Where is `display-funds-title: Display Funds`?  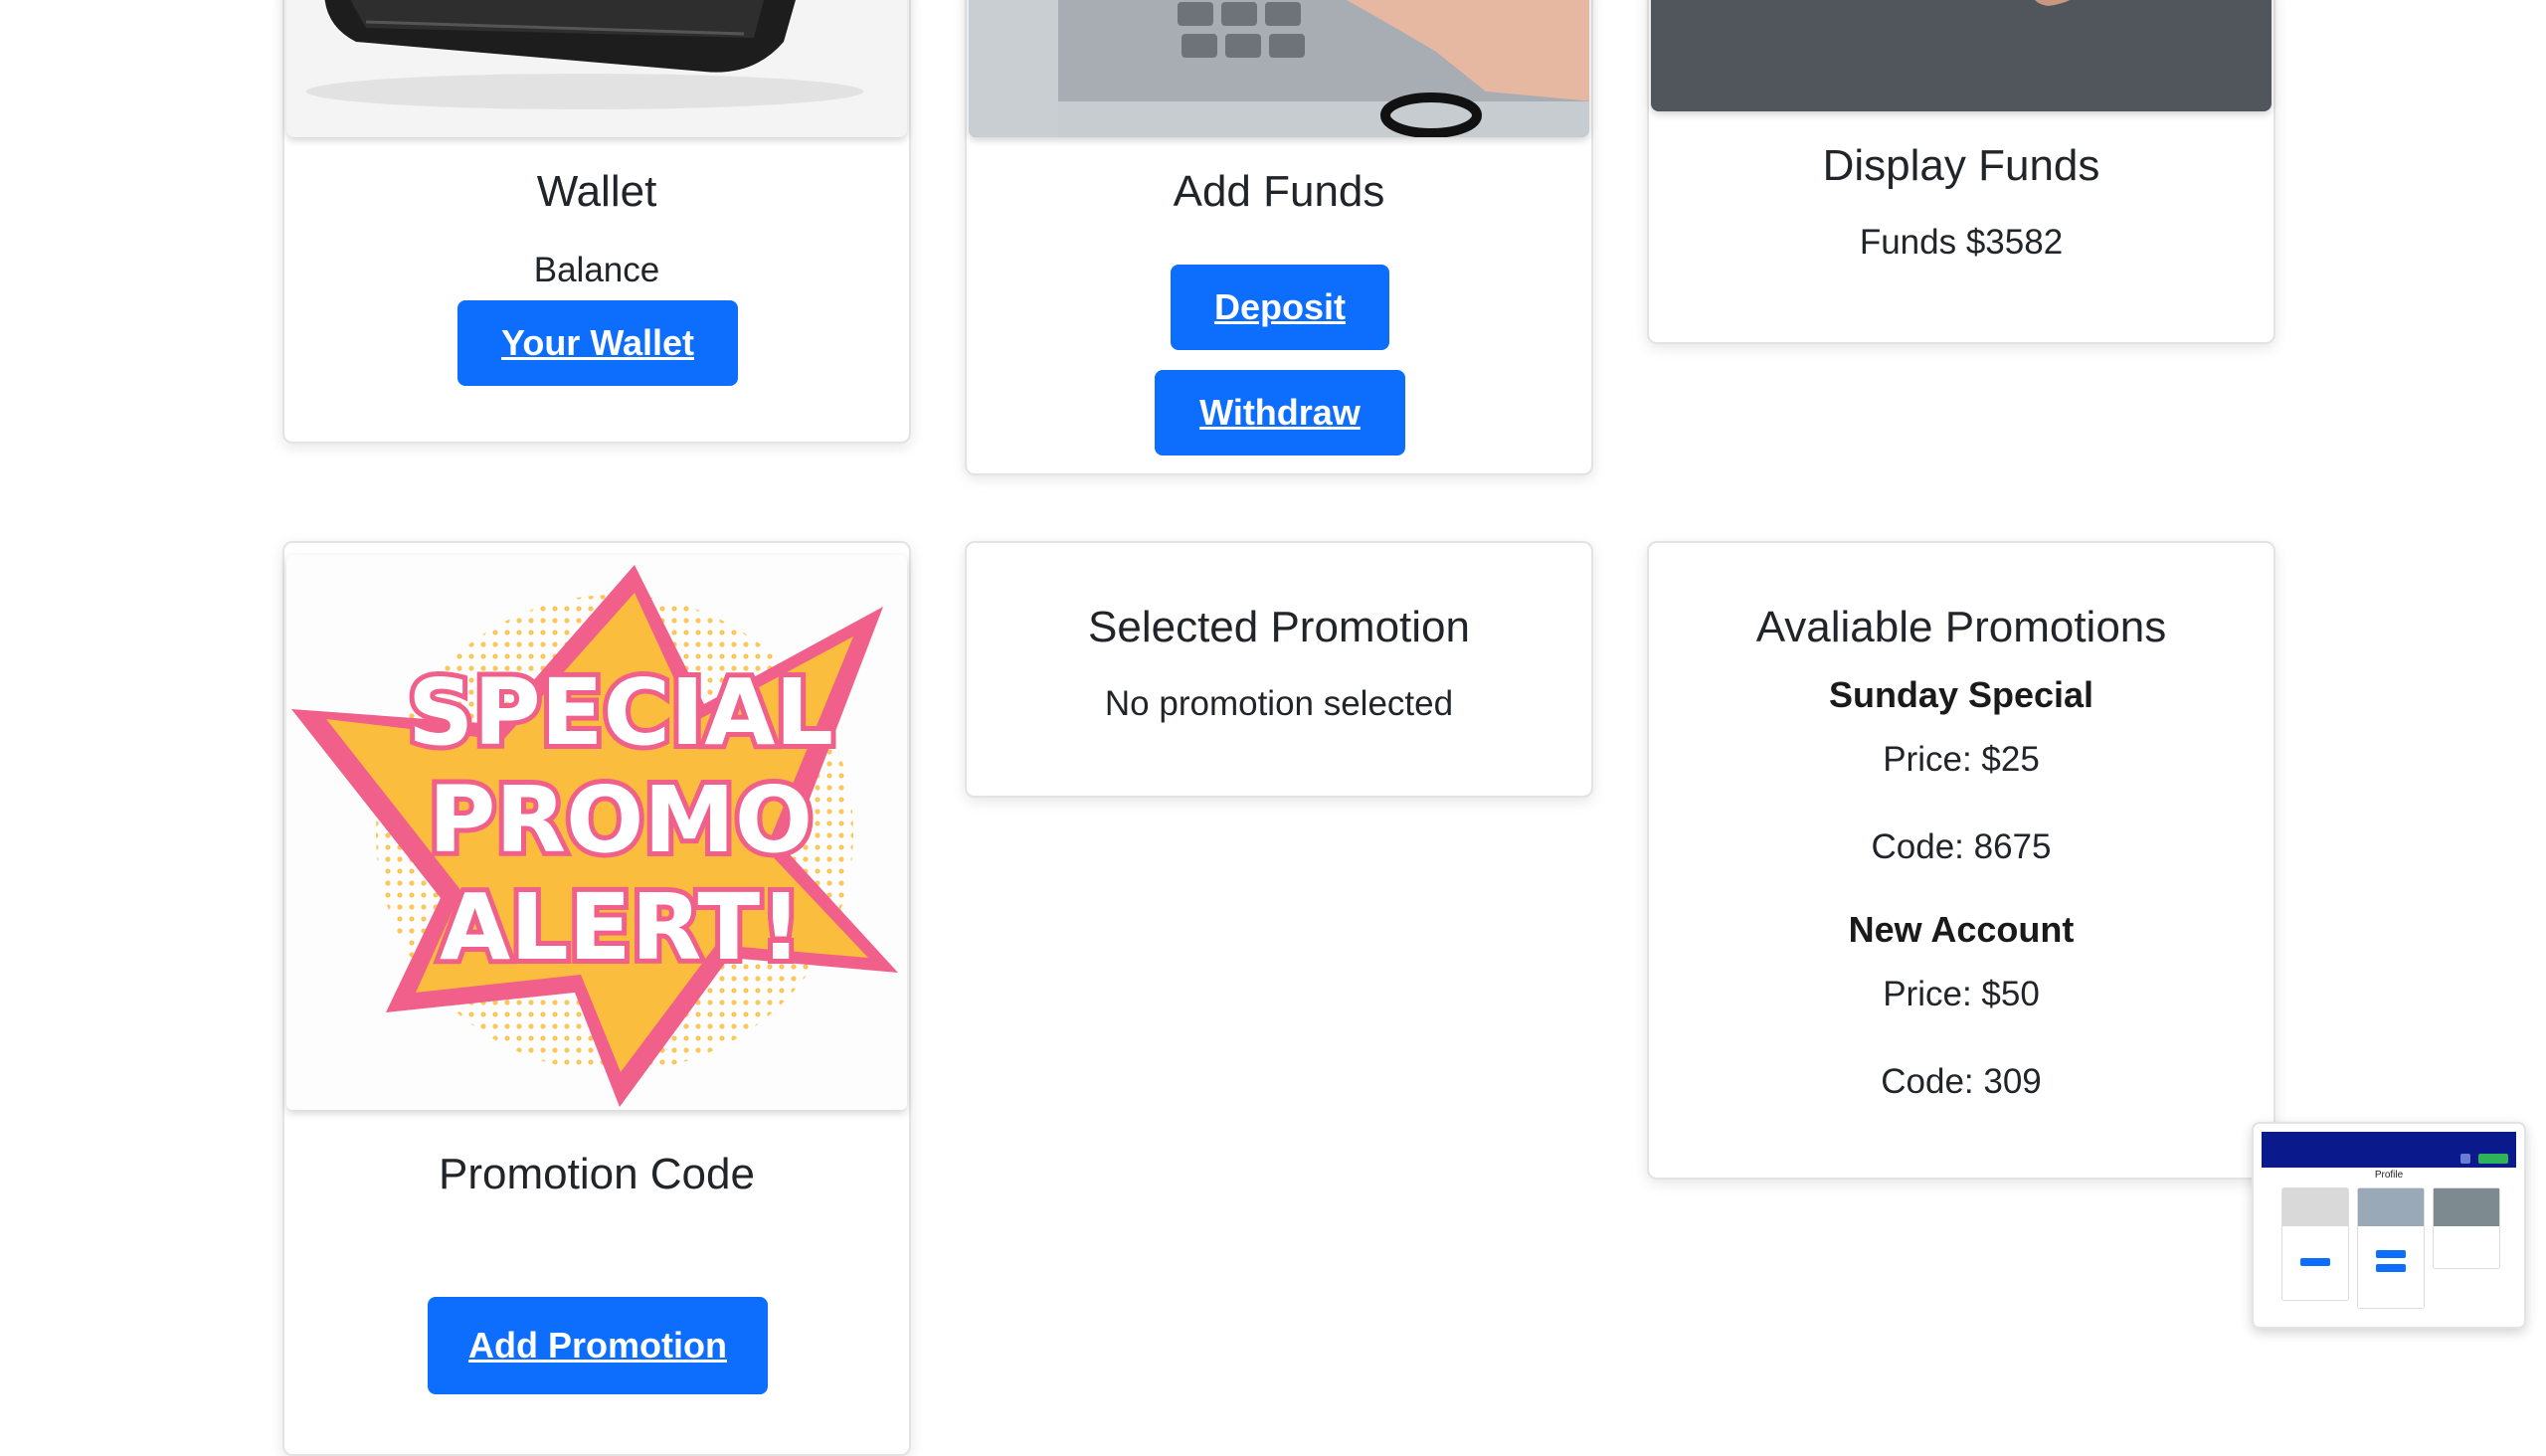 display-funds-title: Display Funds is located at coordinates (1961, 165).